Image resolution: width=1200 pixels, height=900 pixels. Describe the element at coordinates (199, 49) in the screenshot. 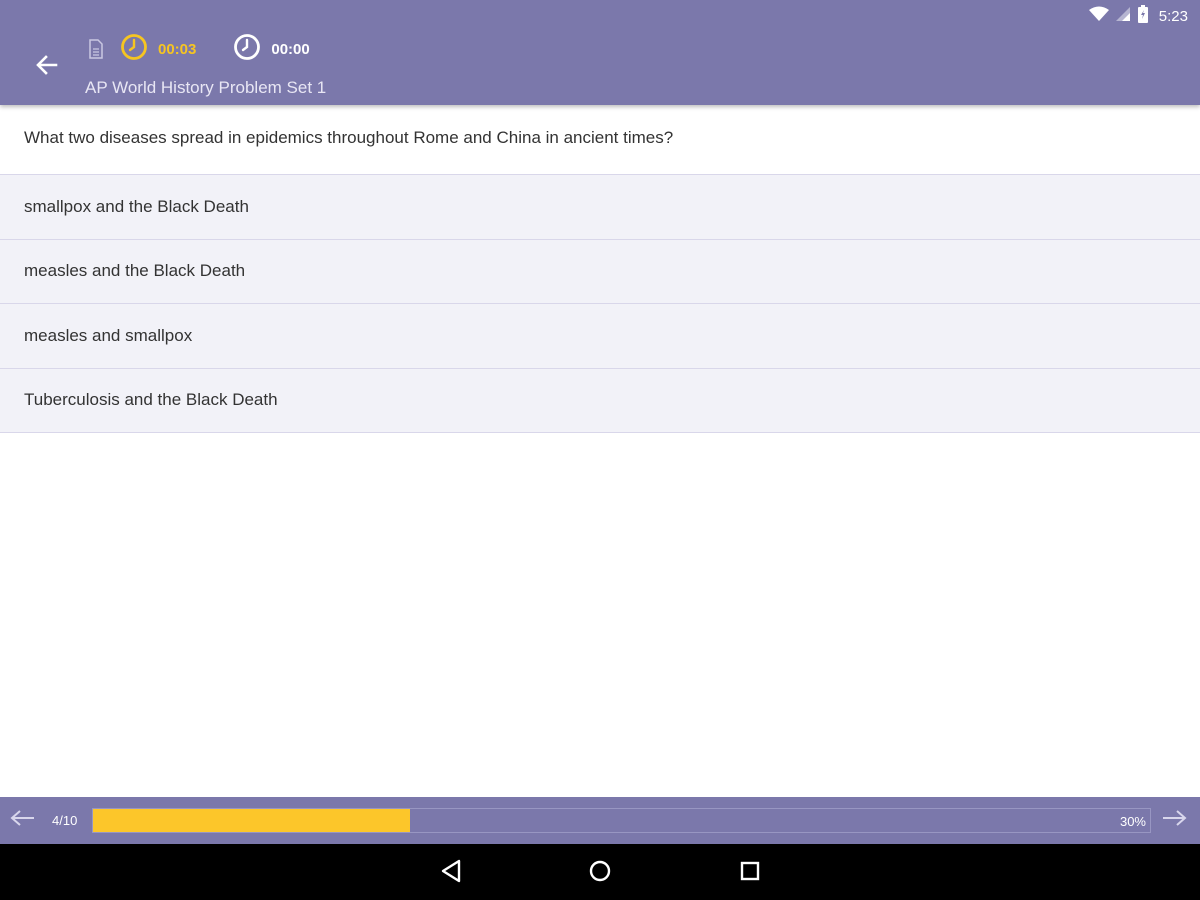

I see `timers-row: 00:03 00:00` at that location.